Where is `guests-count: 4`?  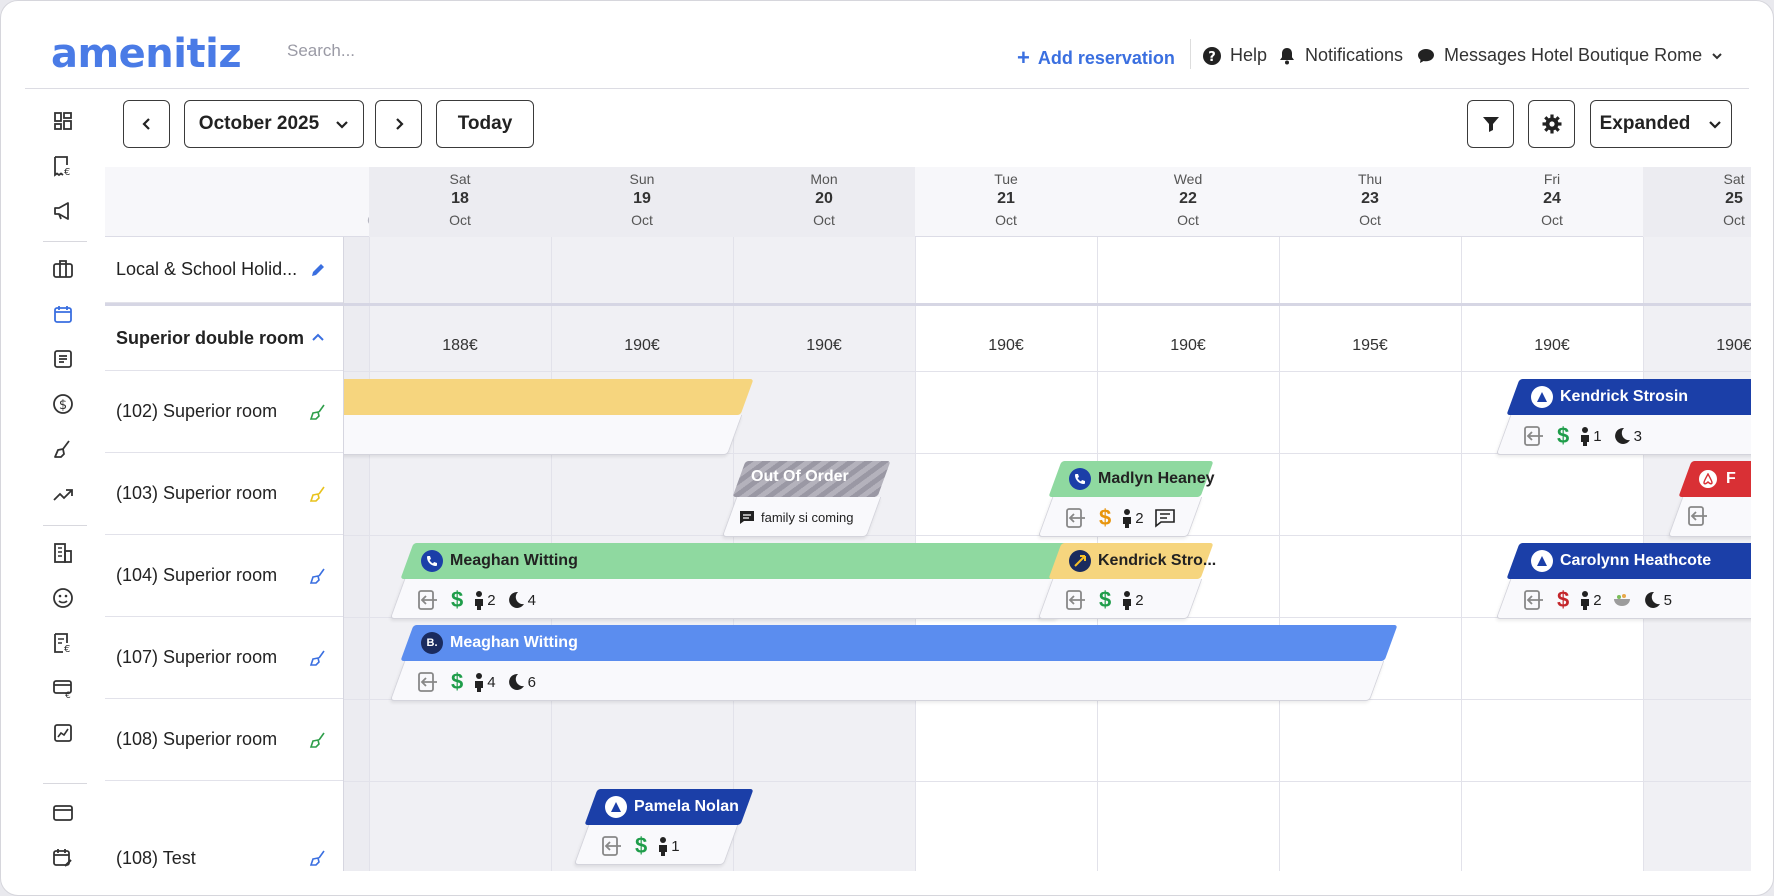 guests-count: 4 is located at coordinates (484, 682).